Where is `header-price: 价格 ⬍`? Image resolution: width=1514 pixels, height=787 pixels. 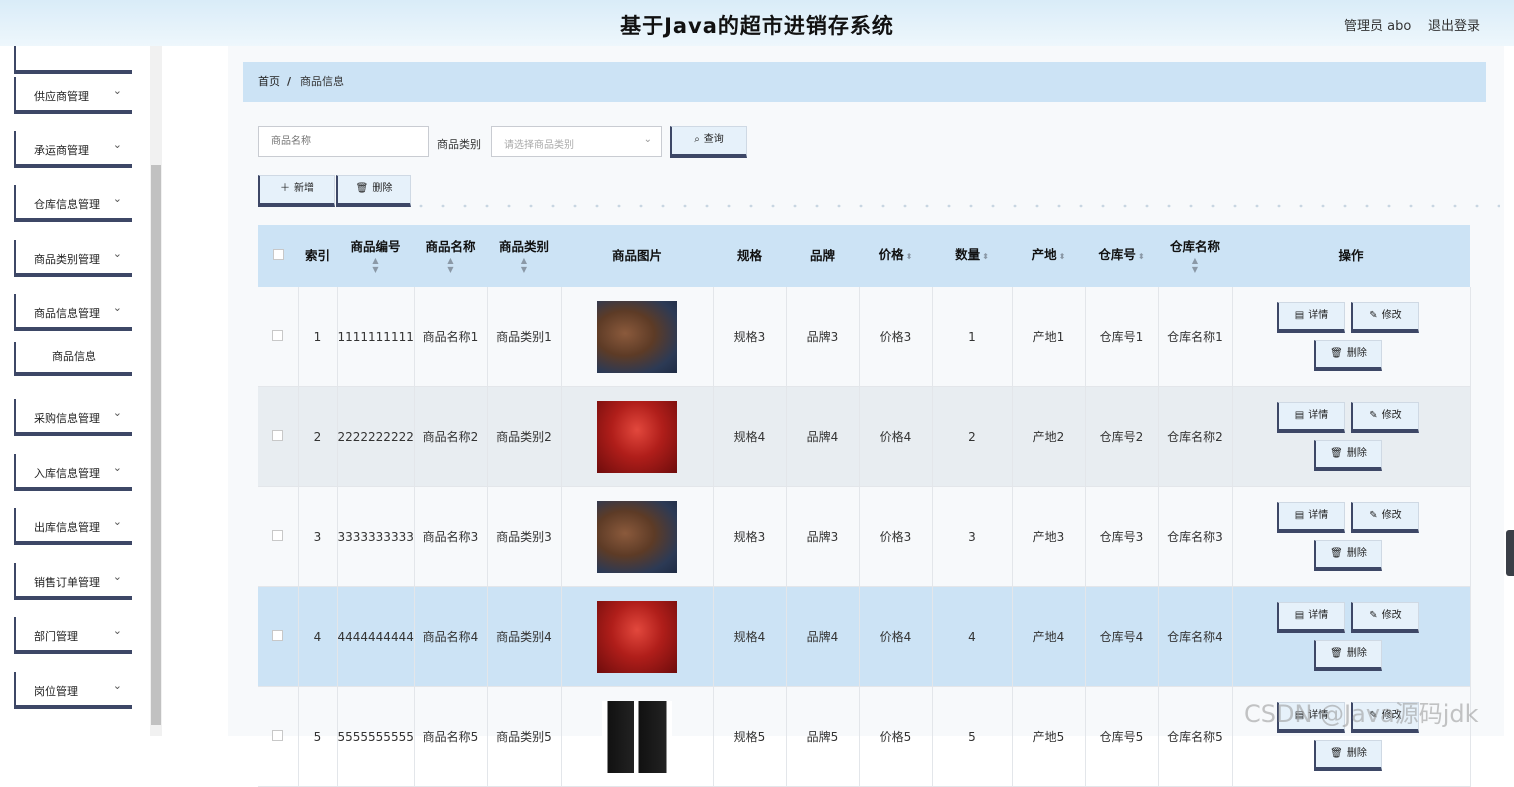 header-price: 价格 ⬍ is located at coordinates (895, 256).